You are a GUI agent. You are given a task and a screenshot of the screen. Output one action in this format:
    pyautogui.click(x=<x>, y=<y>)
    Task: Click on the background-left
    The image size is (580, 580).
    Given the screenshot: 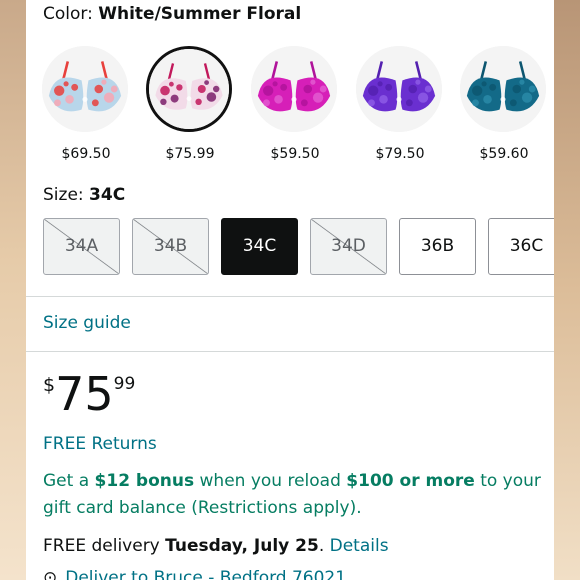 What is the action you would take?
    pyautogui.click(x=13, y=290)
    